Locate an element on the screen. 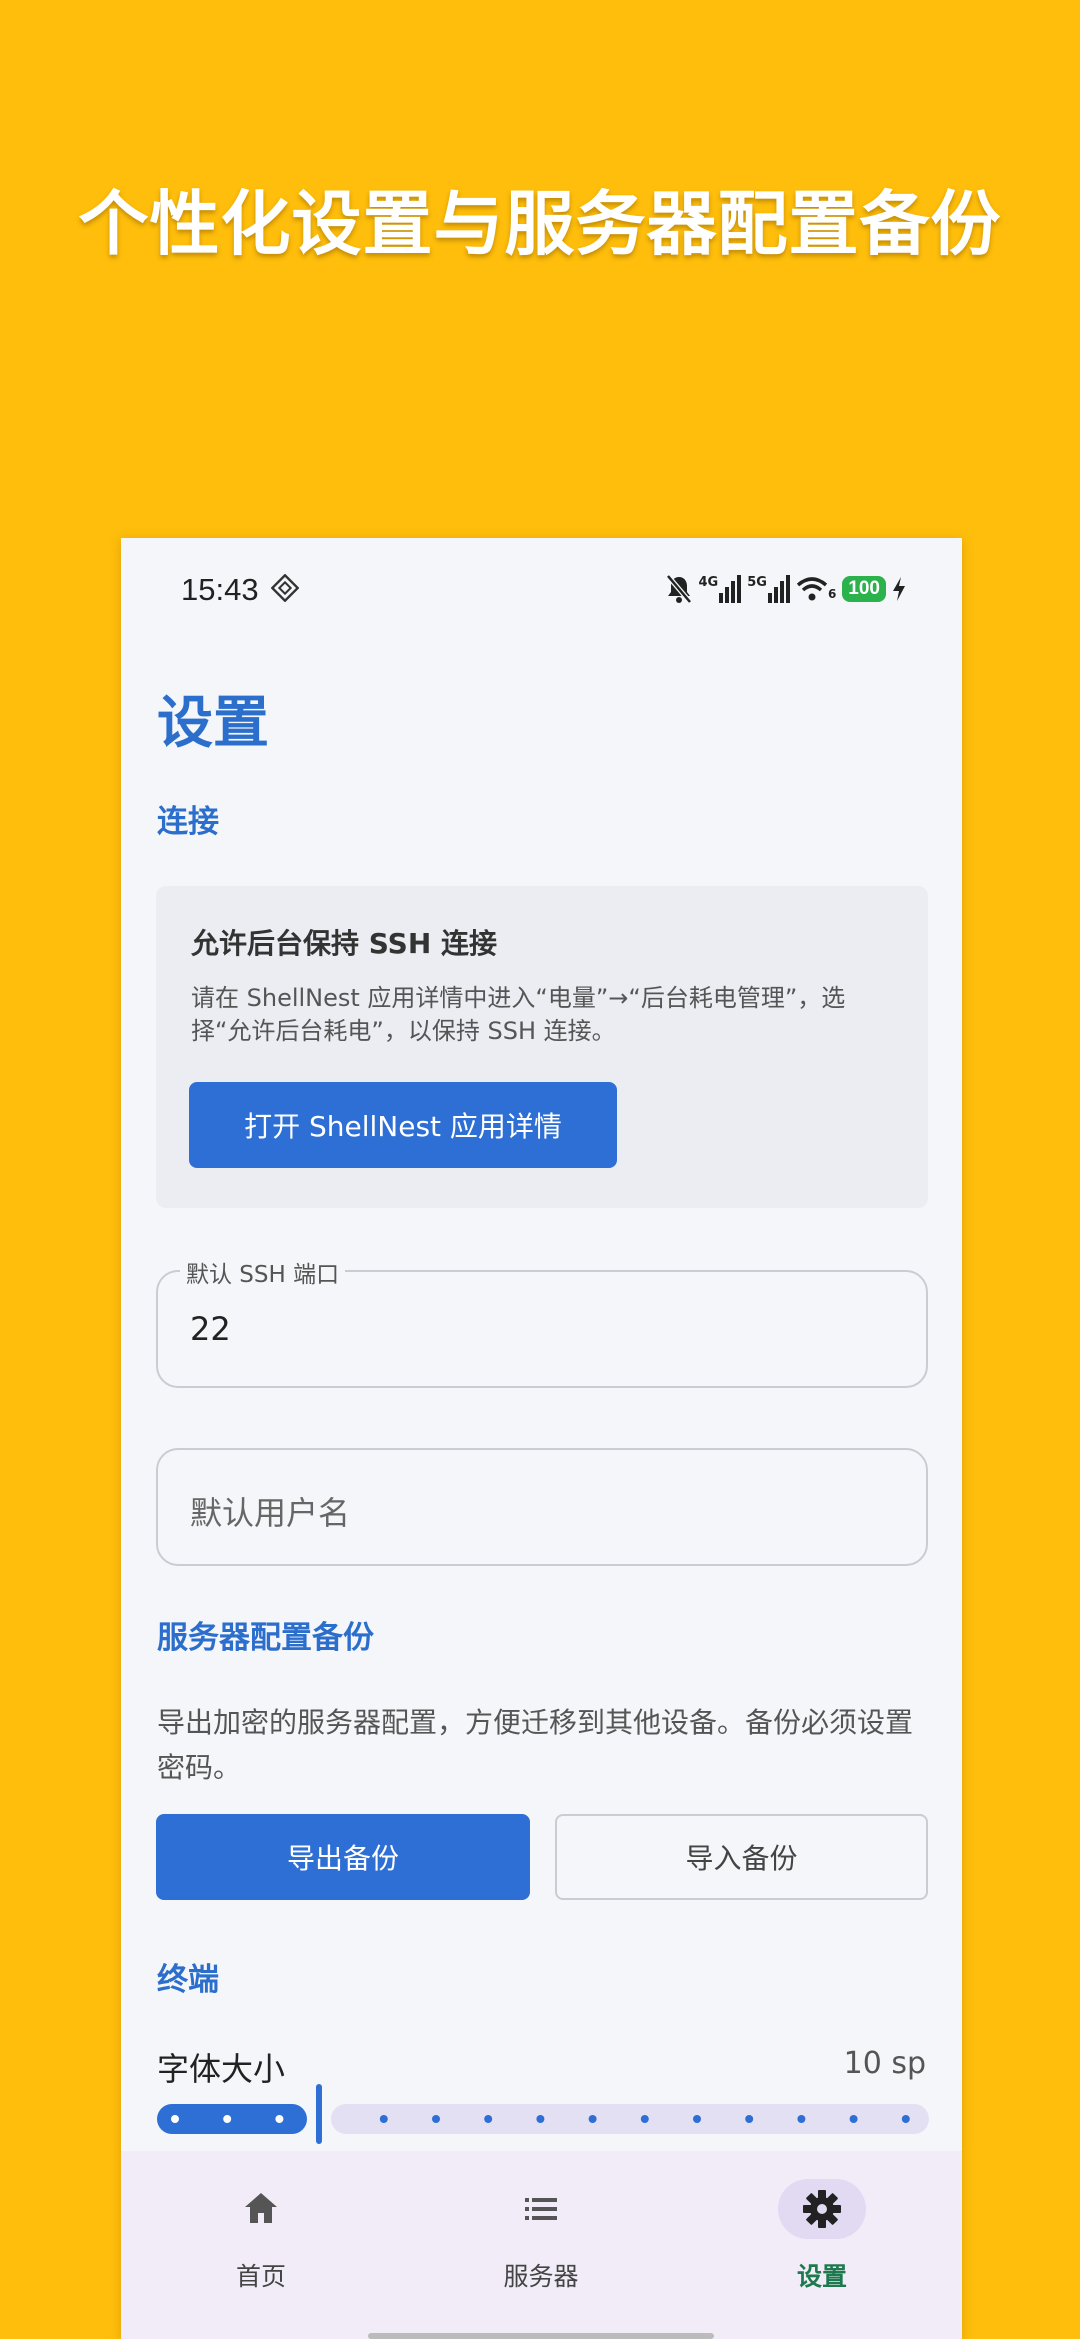 The height and width of the screenshot is (2339, 1080). font-size-slider is located at coordinates (543, 2114).